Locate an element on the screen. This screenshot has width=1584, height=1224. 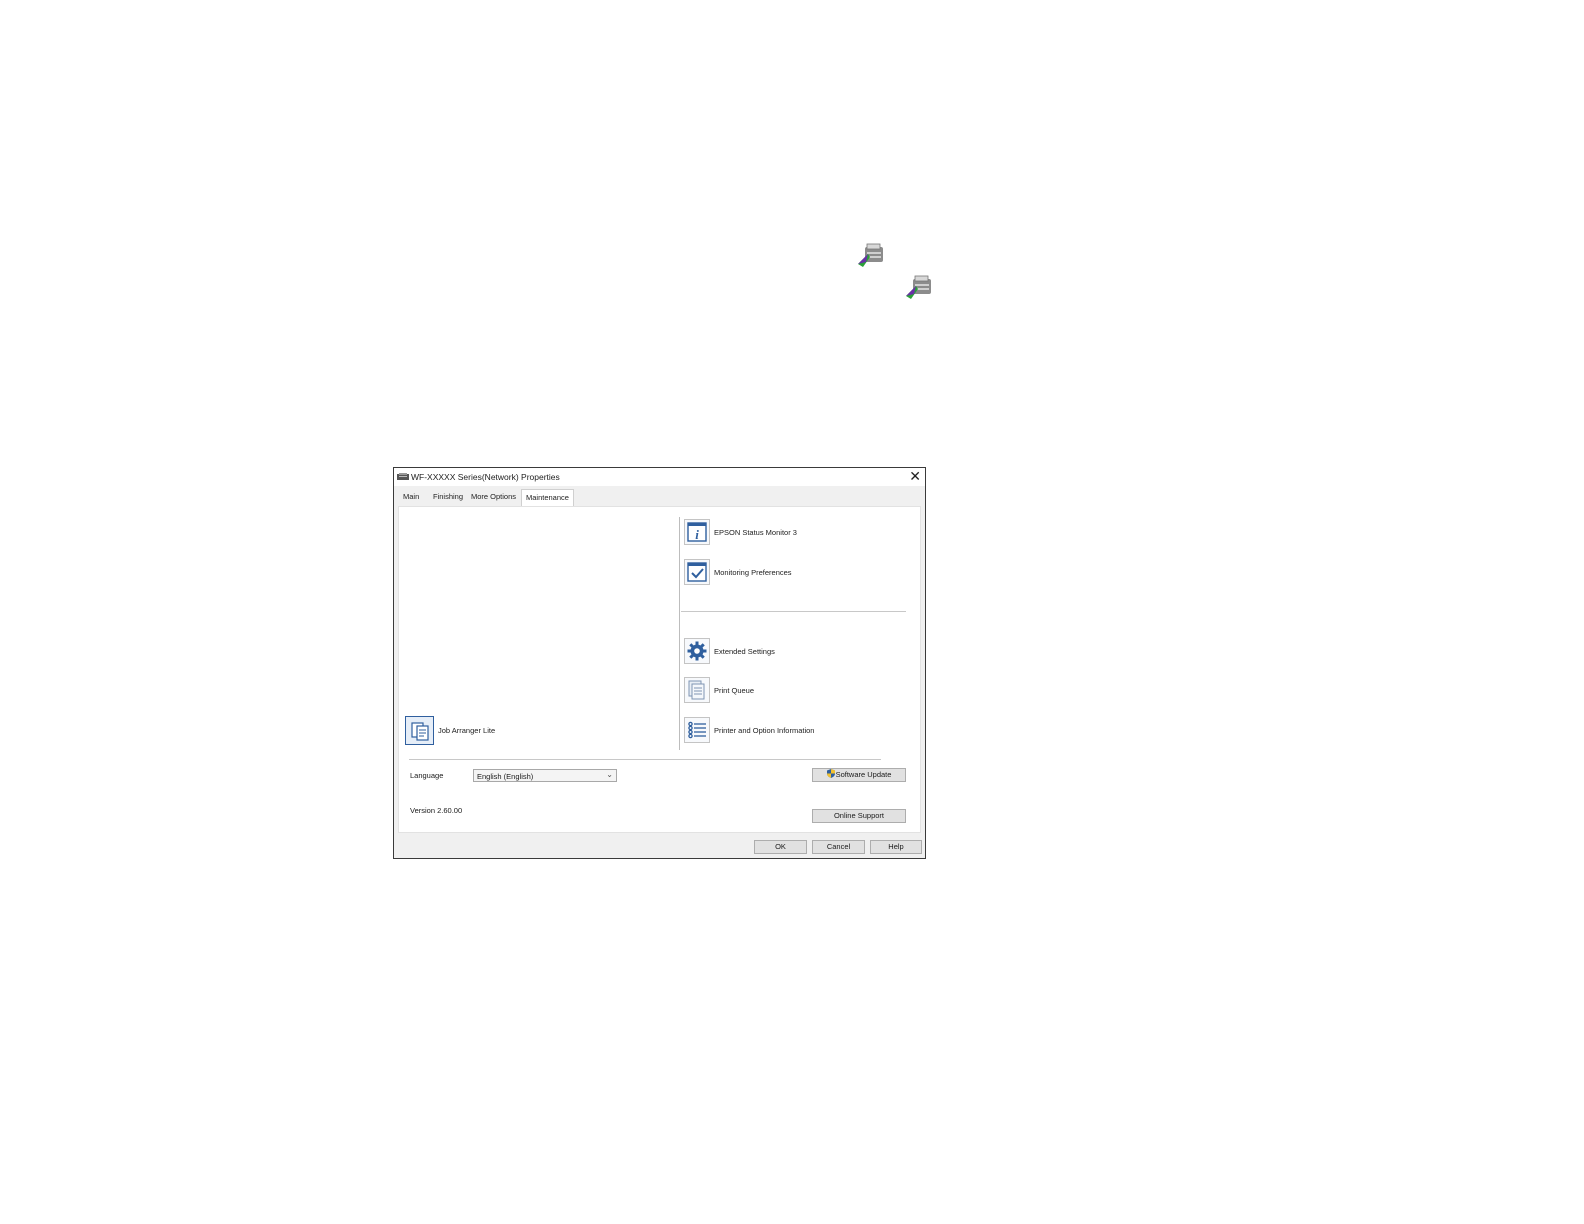
checkmark-icon is located at coordinates (697, 572).